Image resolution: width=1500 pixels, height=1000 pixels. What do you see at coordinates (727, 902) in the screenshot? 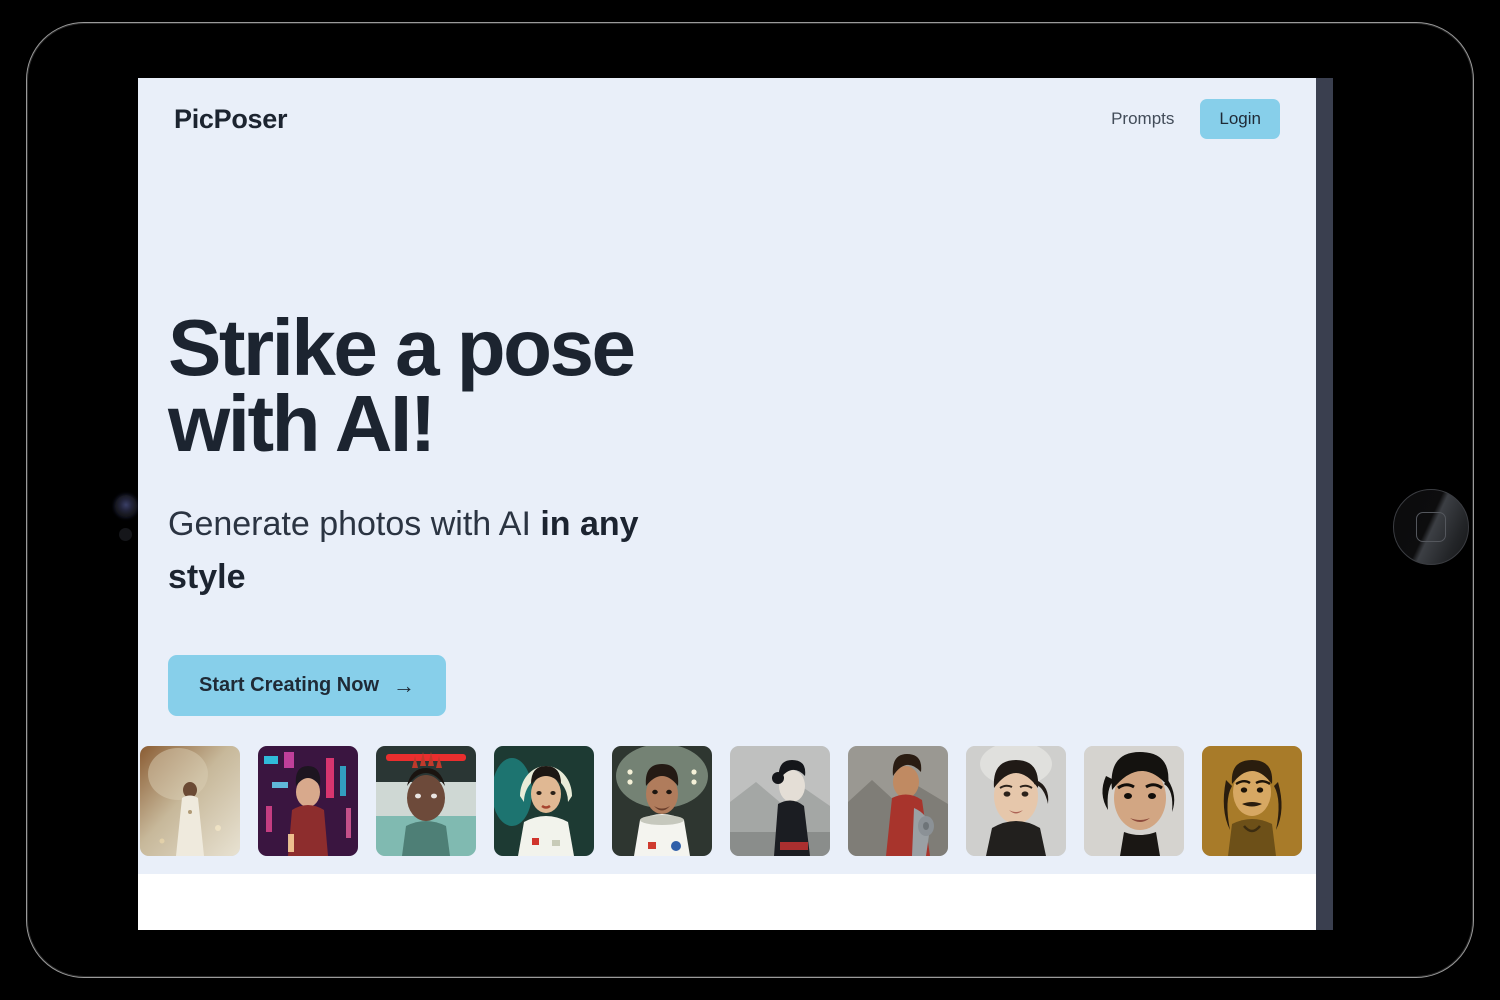
I see `footer-band` at bounding box center [727, 902].